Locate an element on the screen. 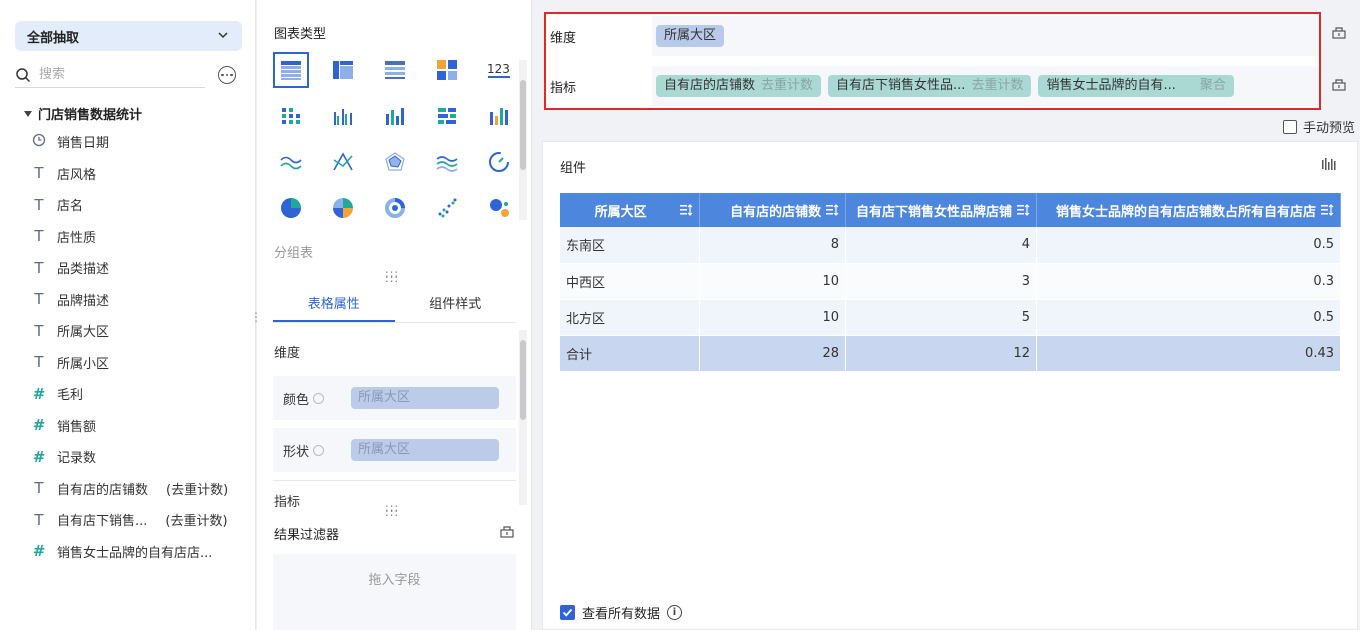 The image size is (1360, 630). chart-type-grouped-bar is located at coordinates (343, 116).